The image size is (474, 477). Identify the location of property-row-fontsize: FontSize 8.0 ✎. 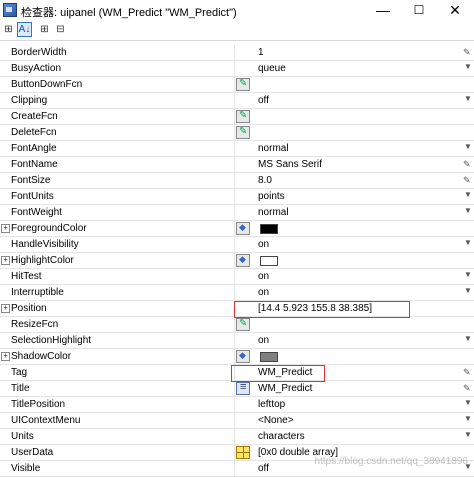
(237, 181).